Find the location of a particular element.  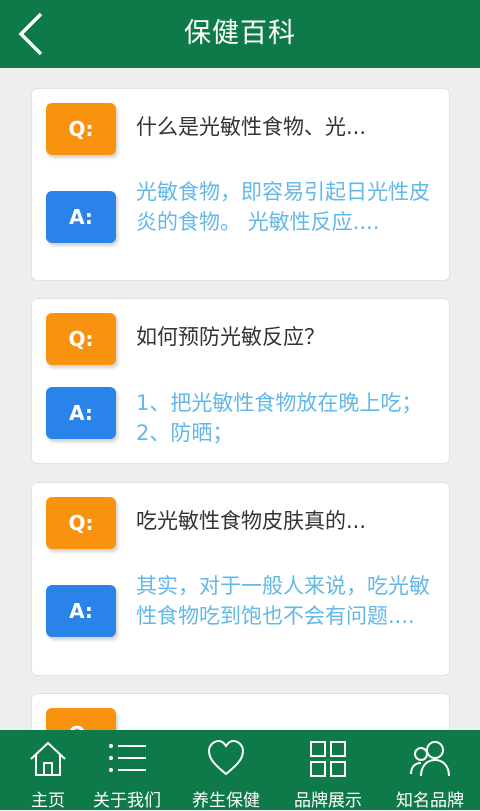

tab-label: 关于我们 is located at coordinates (127, 801).